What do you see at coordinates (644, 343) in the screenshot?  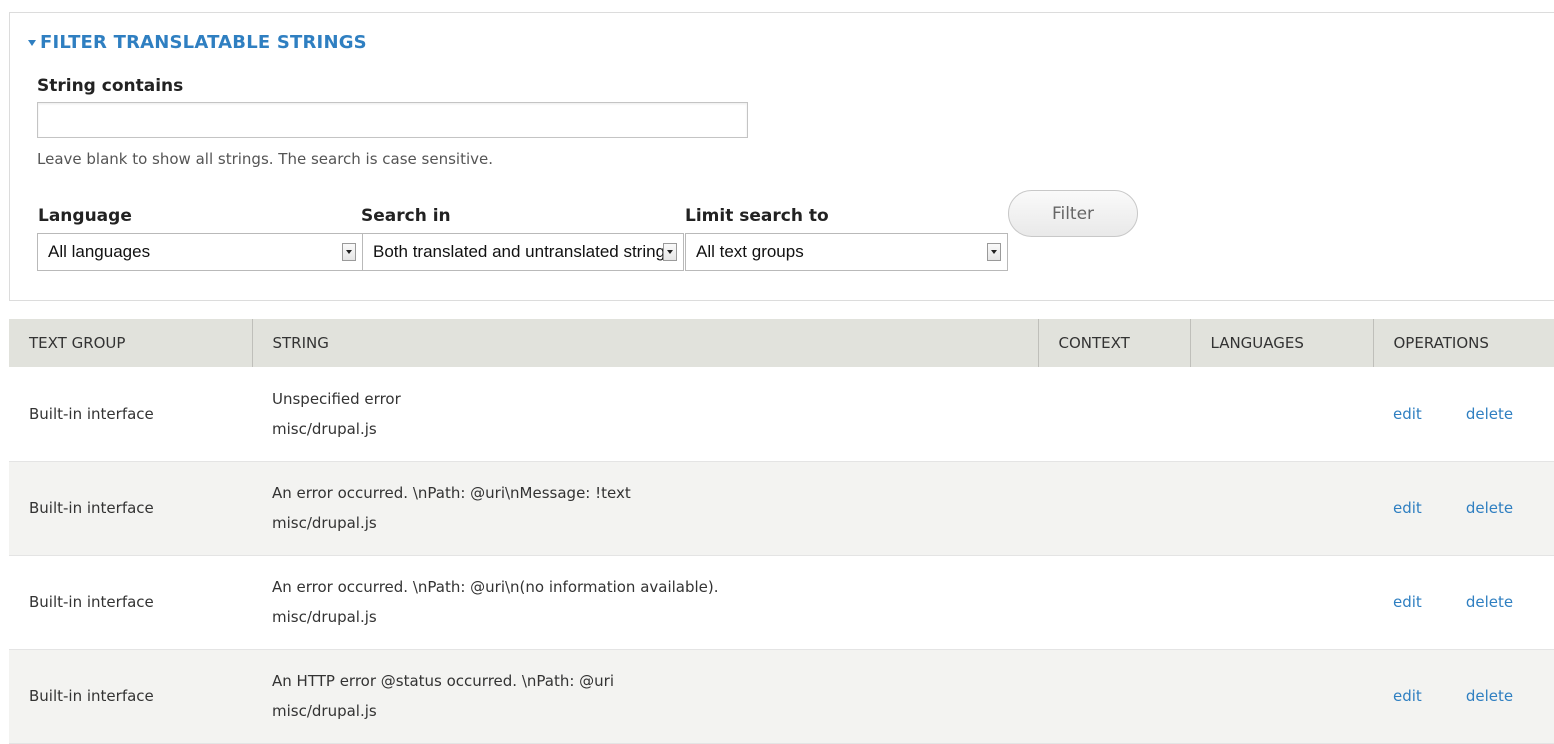 I see `column-header-string: STRING` at bounding box center [644, 343].